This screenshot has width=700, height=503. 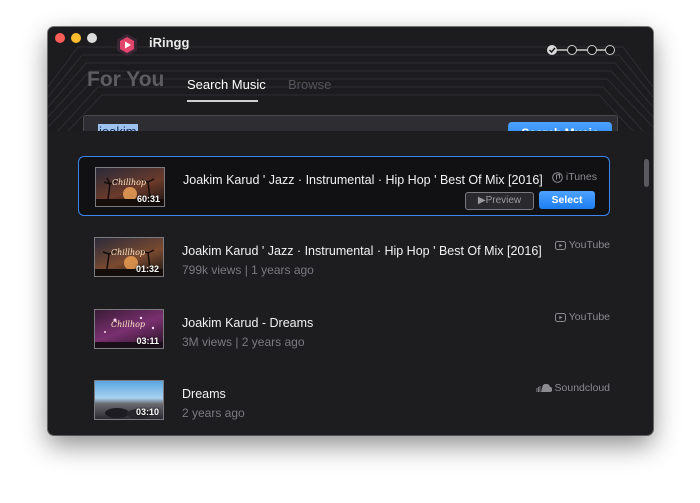 I want to click on preview-button-label: Preview, so click(x=503, y=200).